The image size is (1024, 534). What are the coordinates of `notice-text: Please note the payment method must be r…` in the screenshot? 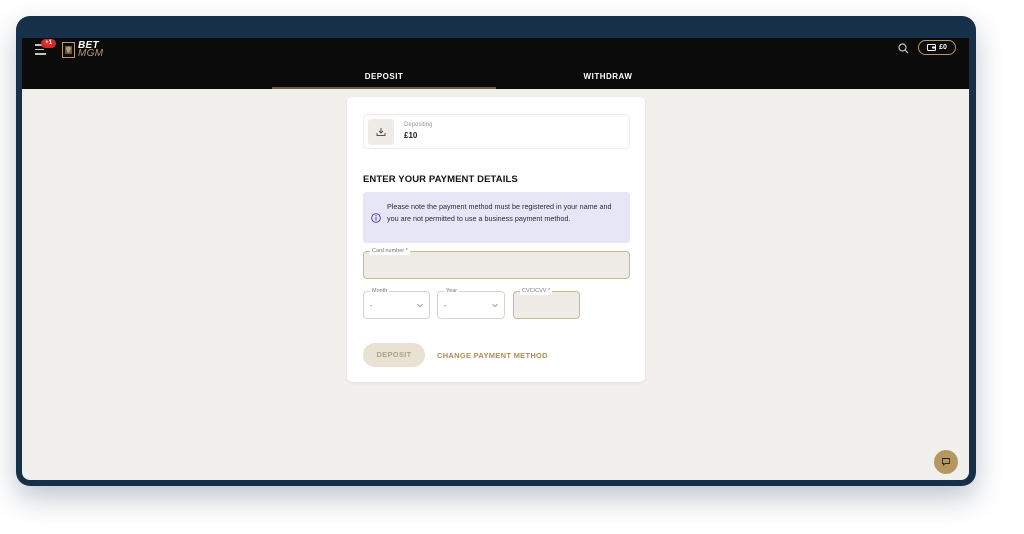 It's located at (499, 212).